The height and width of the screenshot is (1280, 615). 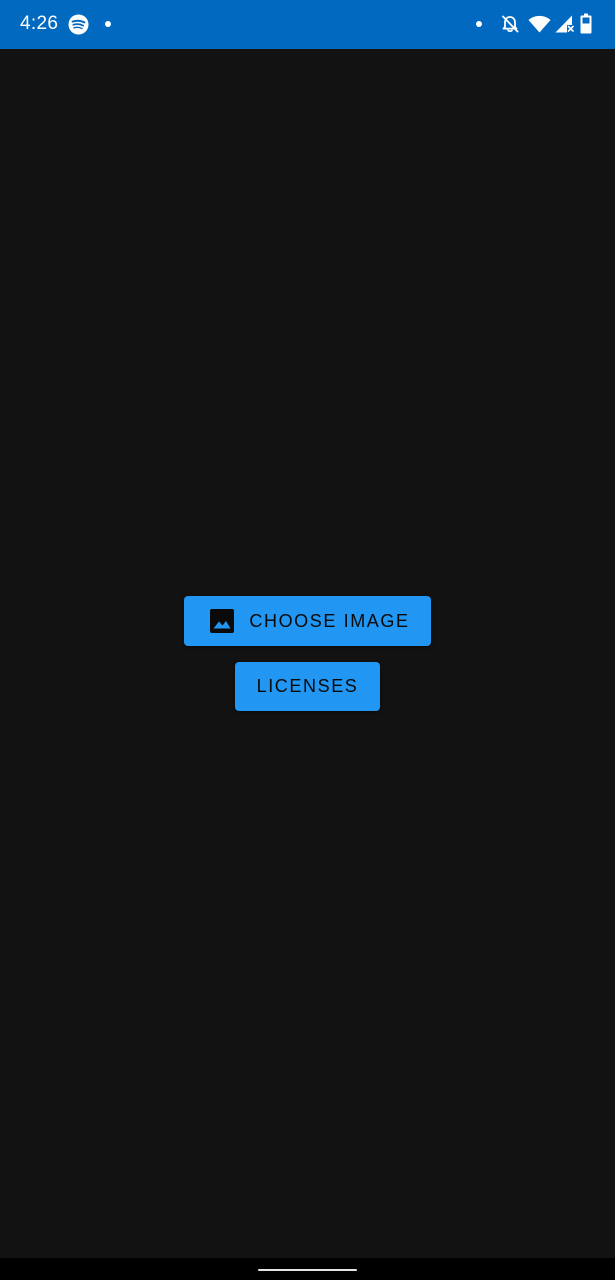 I want to click on choose-image-button: CHOOSE IMAGE, so click(x=307, y=621).